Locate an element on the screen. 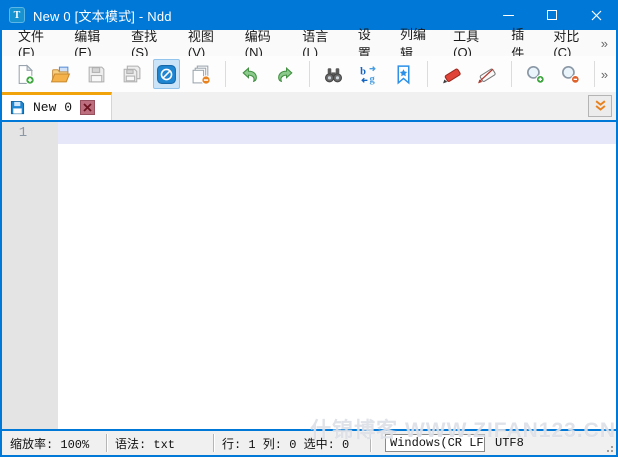 The height and width of the screenshot is (457, 618). open-file-button is located at coordinates (60, 74).